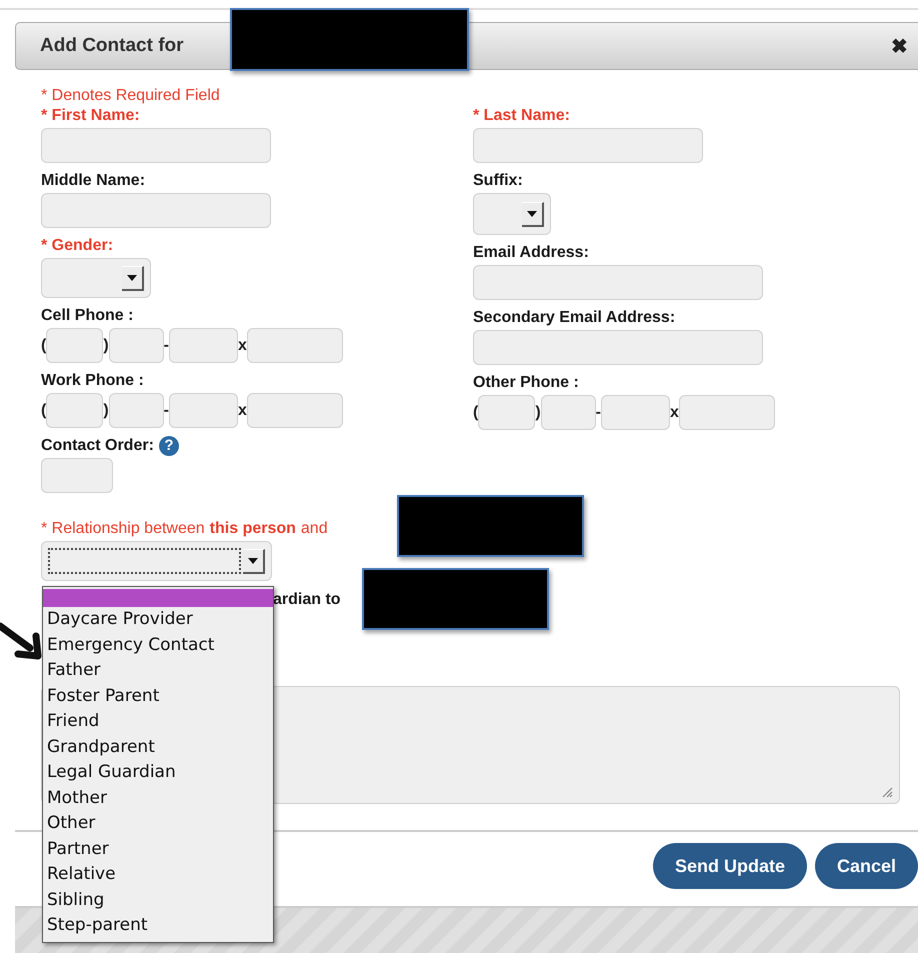 This screenshot has height=953, width=918. What do you see at coordinates (93, 181) in the screenshot?
I see `field-label: Middle Name:` at bounding box center [93, 181].